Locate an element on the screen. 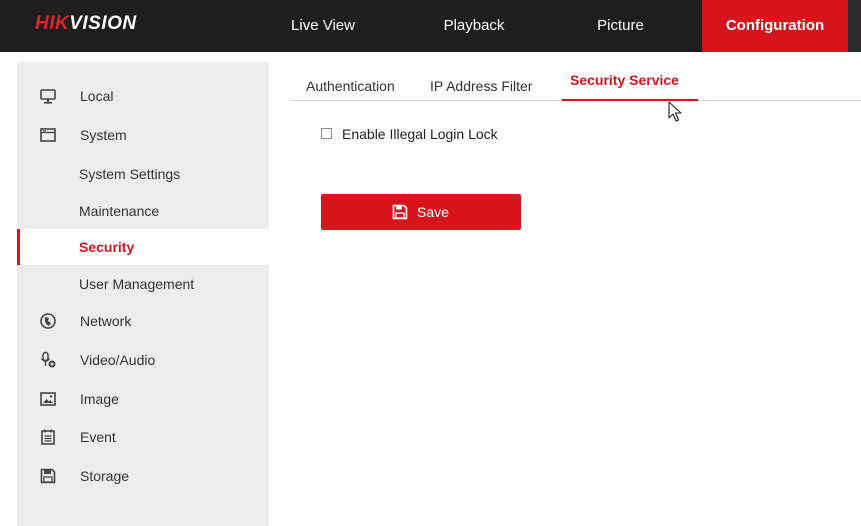  nav-picture: Picture is located at coordinates (620, 26).